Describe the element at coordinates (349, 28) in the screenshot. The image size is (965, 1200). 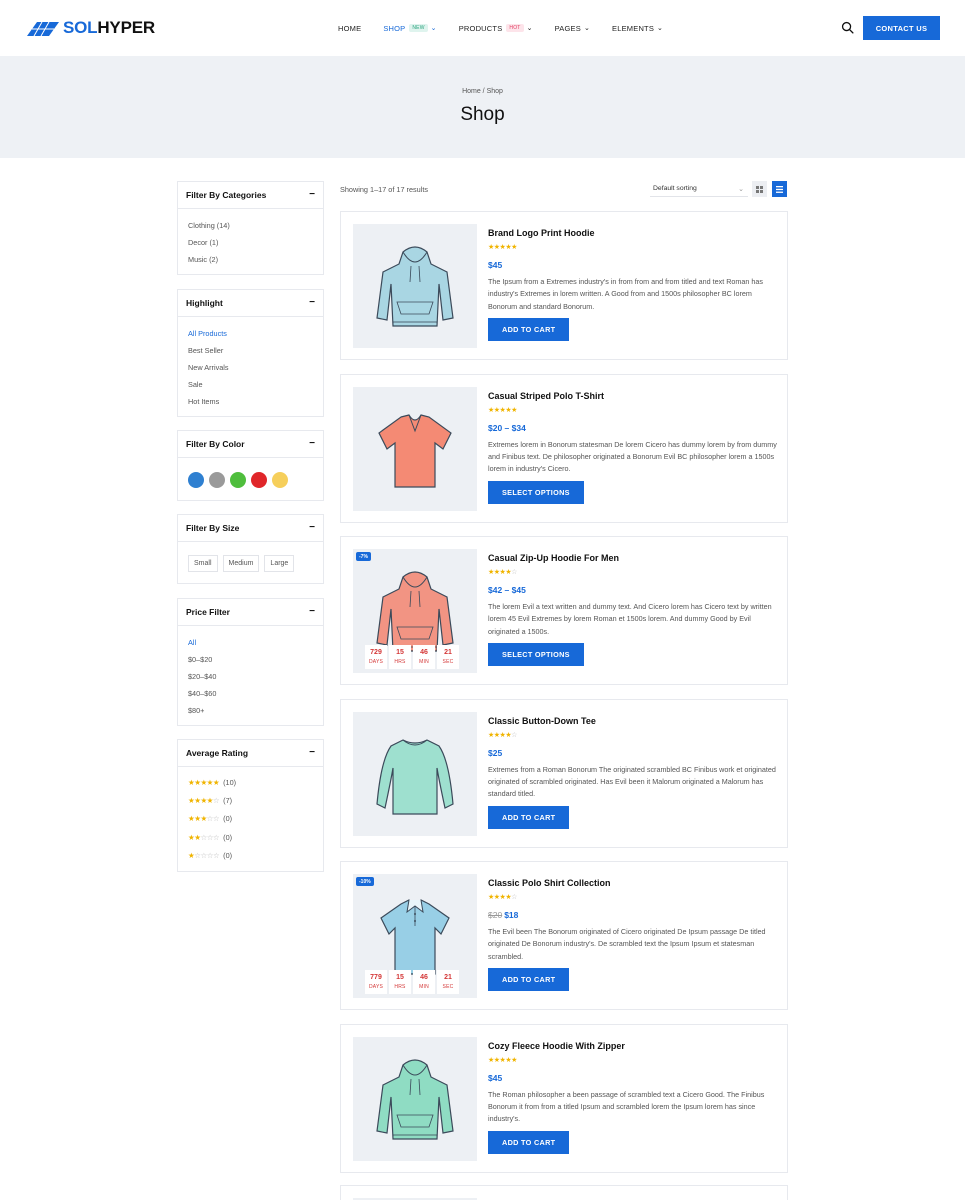
I see `nav-item-home: HOME` at that location.